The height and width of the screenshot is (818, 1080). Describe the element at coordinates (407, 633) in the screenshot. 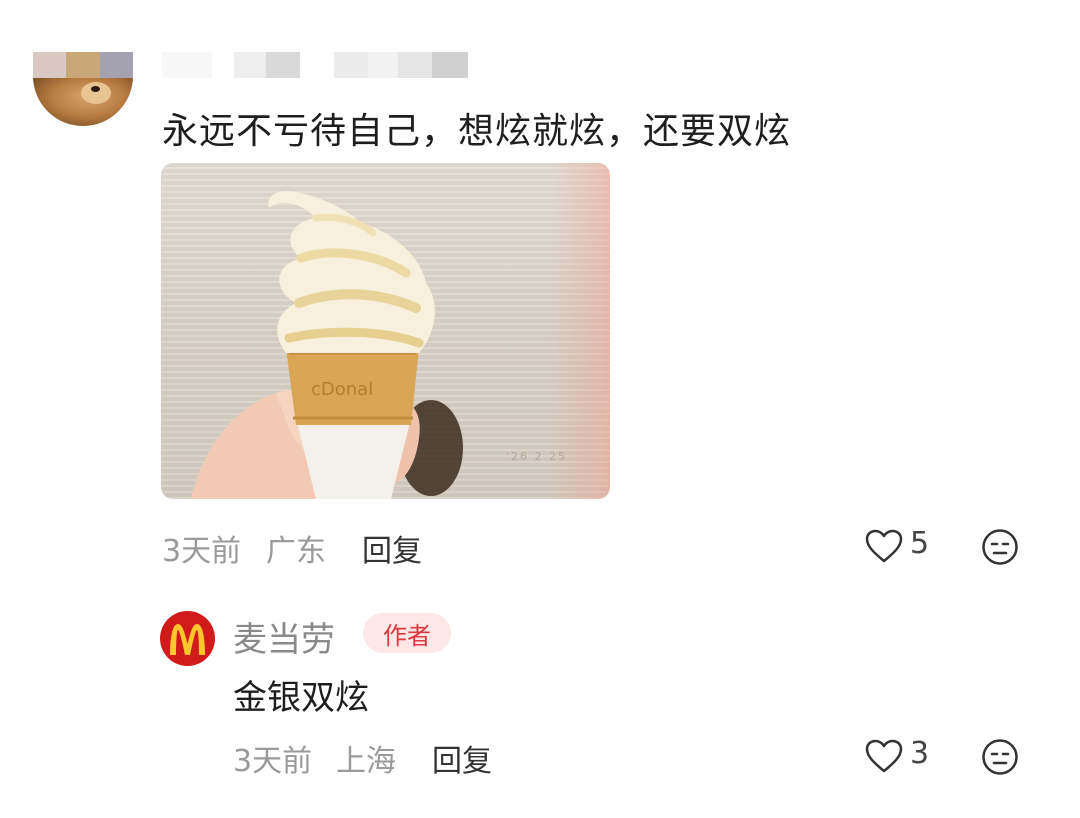

I see `author-badge: 作者` at that location.